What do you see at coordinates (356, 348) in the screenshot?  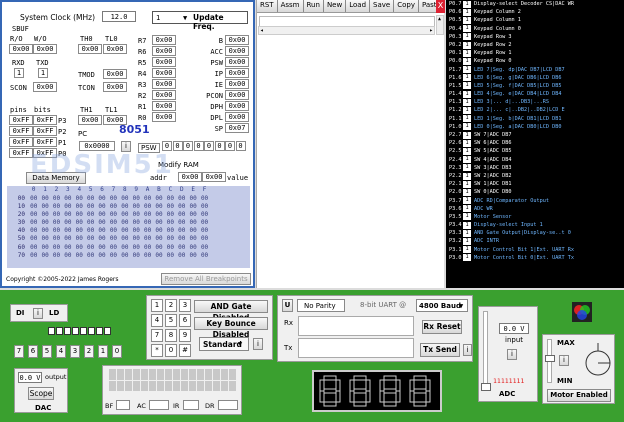 I see `tx-textbox` at bounding box center [356, 348].